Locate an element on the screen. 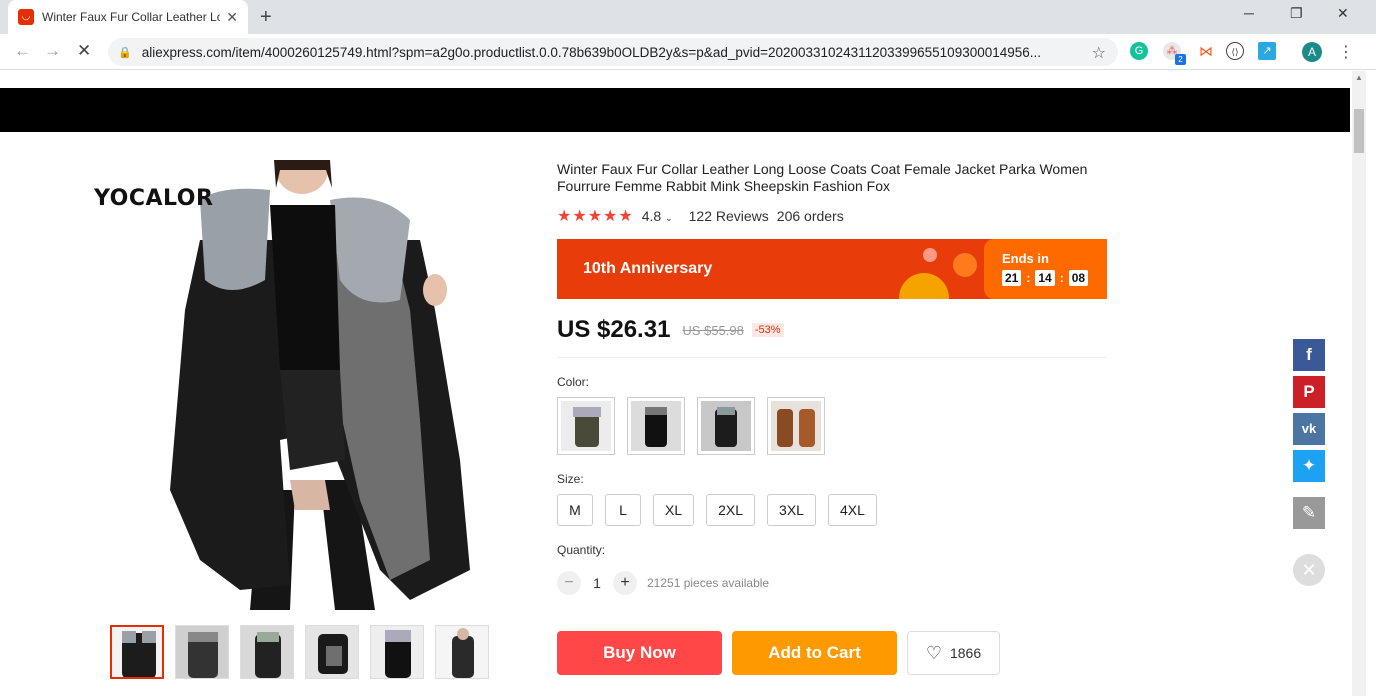 The height and width of the screenshot is (696, 1376). buy-now-button: Buy Now is located at coordinates (639, 653).